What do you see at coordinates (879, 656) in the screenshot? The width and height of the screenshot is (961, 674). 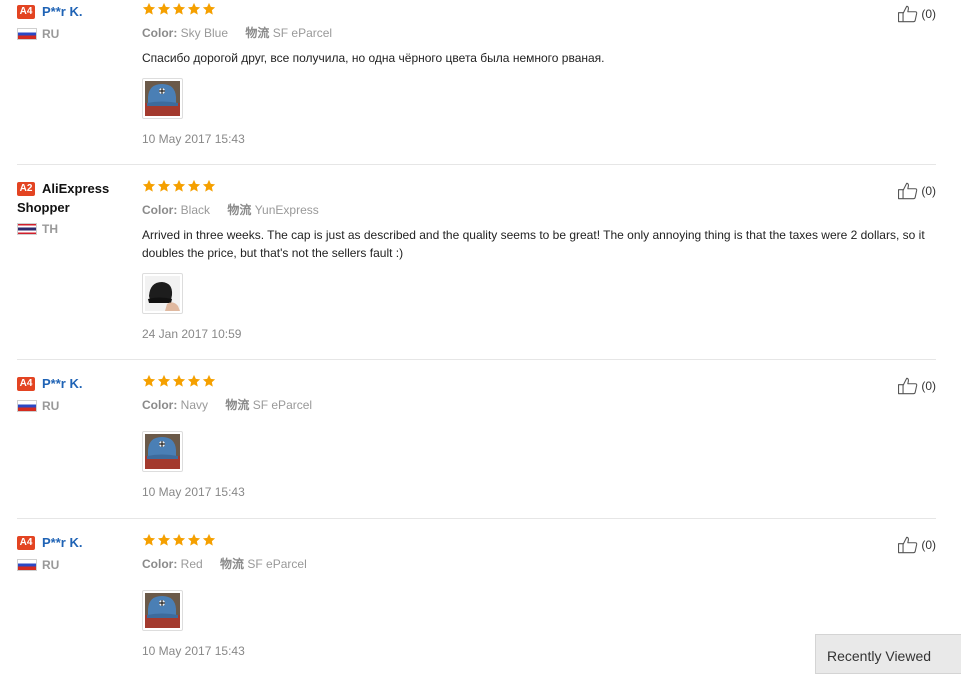 I see `recently-viewed-label: Recently Viewed` at bounding box center [879, 656].